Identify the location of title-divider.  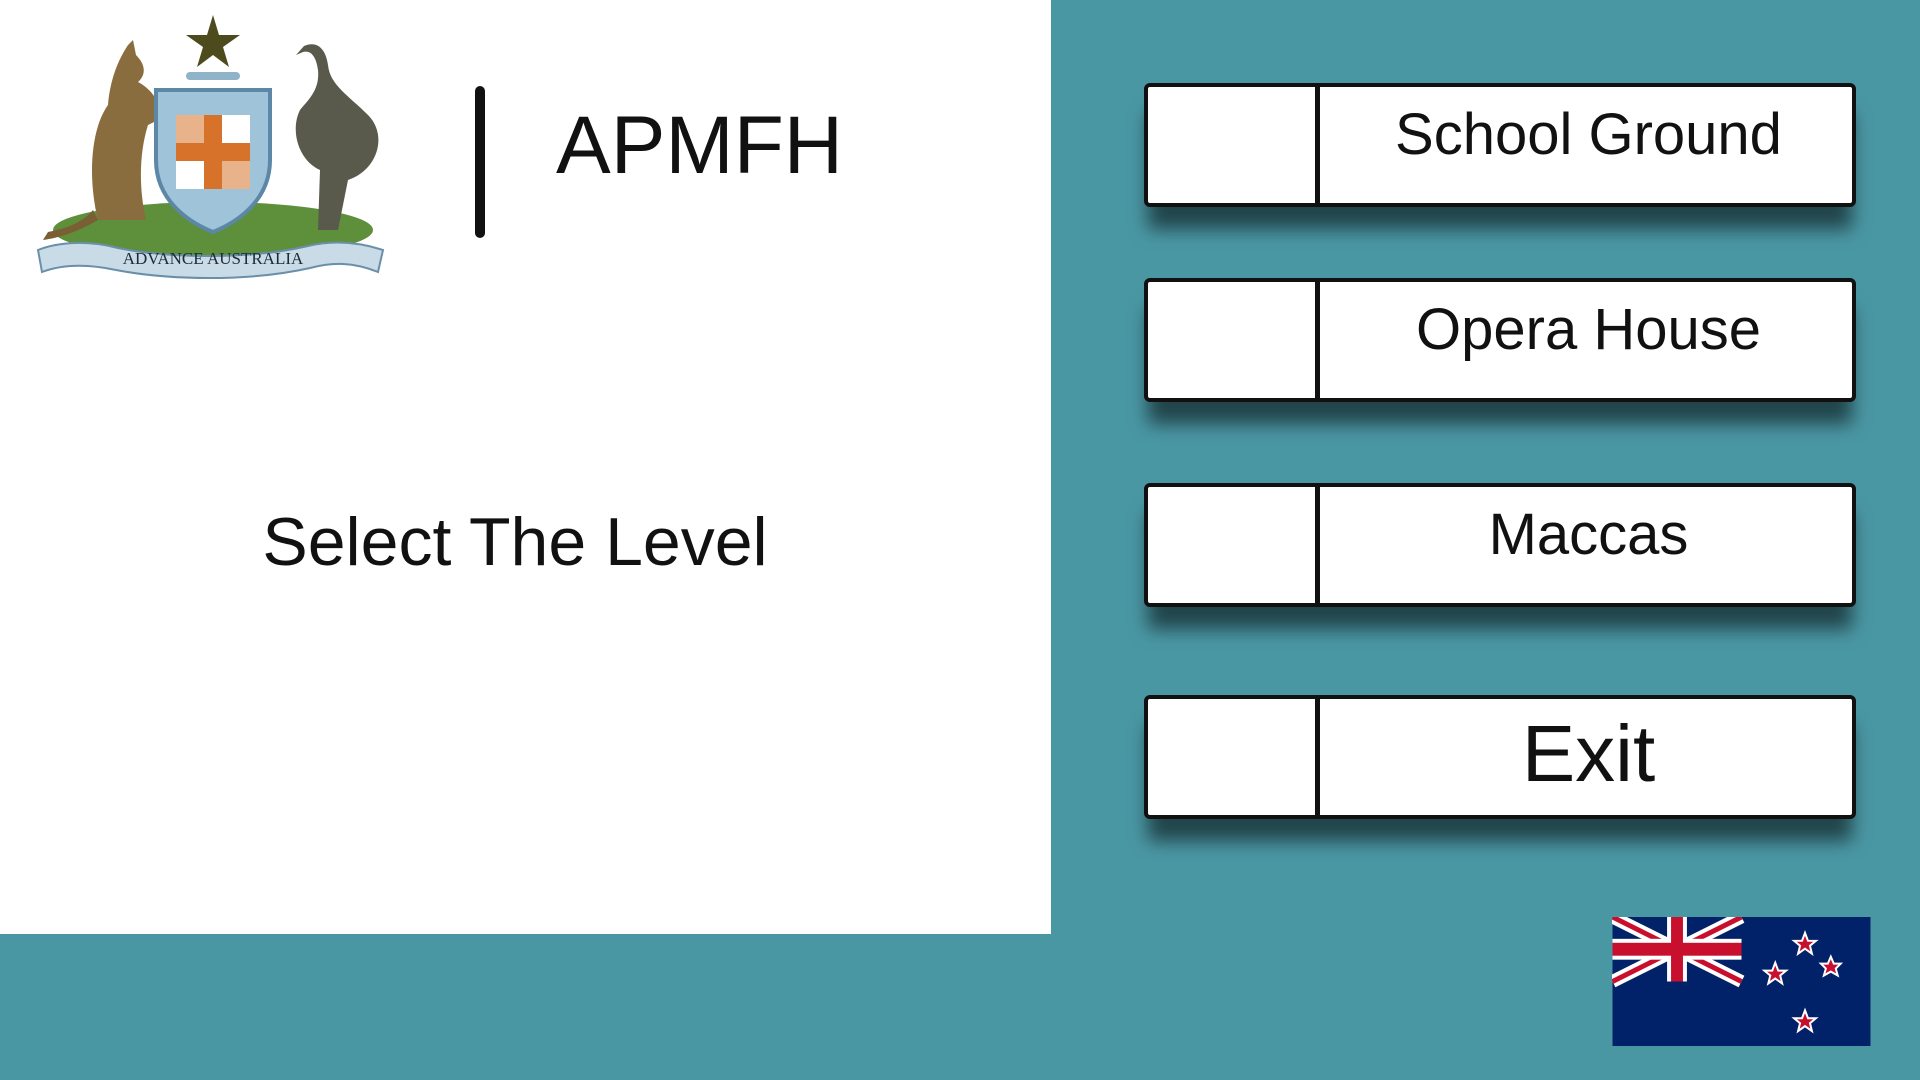
(480, 162).